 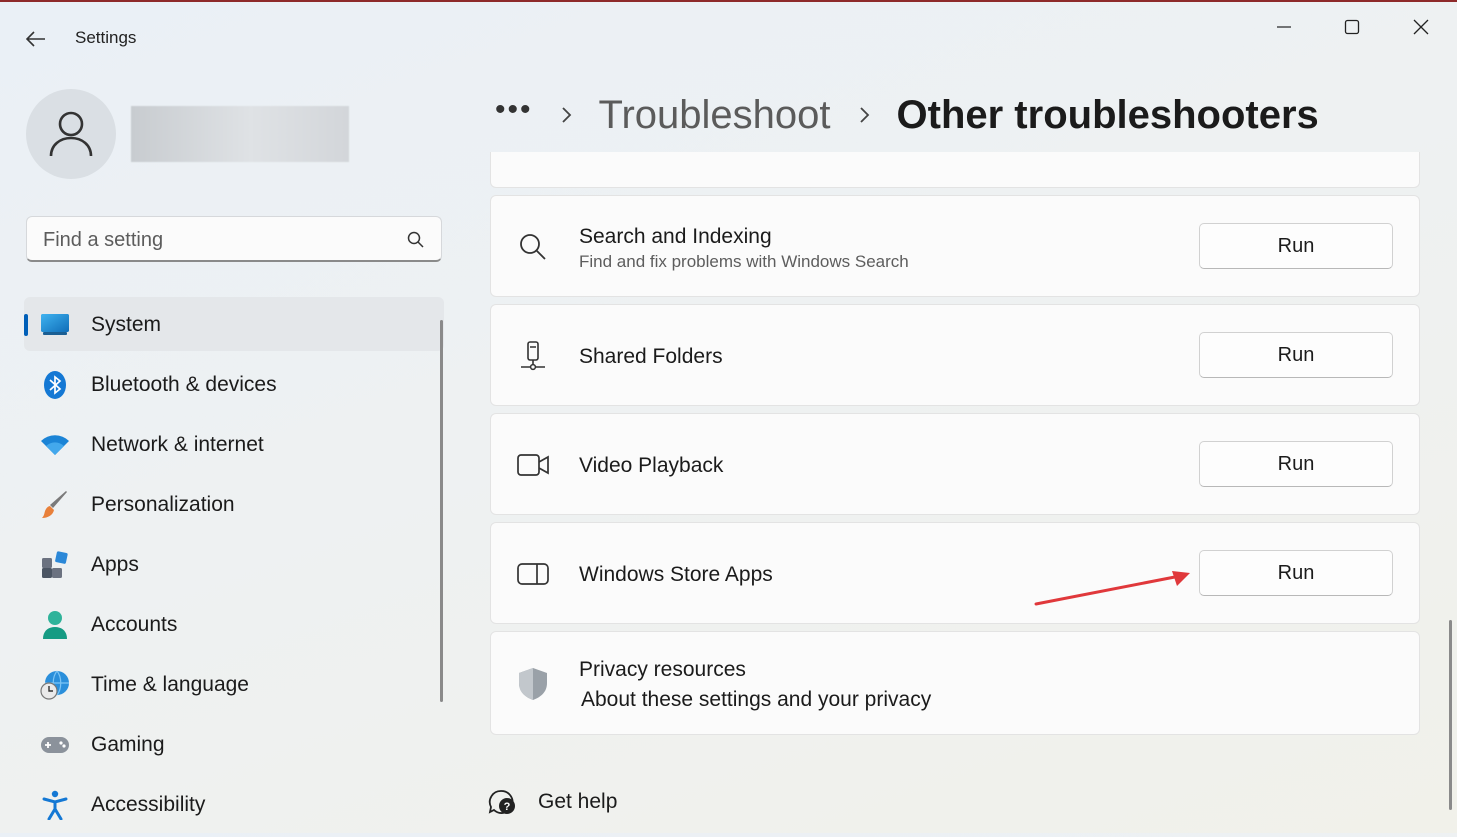 I want to click on person-icon, so click(x=55, y=625).